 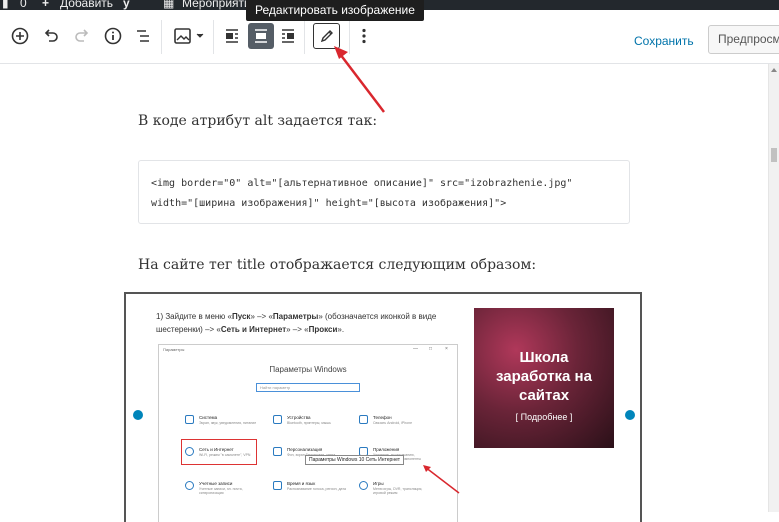 I want to click on calendar-icon: ▦, so click(x=168, y=5).